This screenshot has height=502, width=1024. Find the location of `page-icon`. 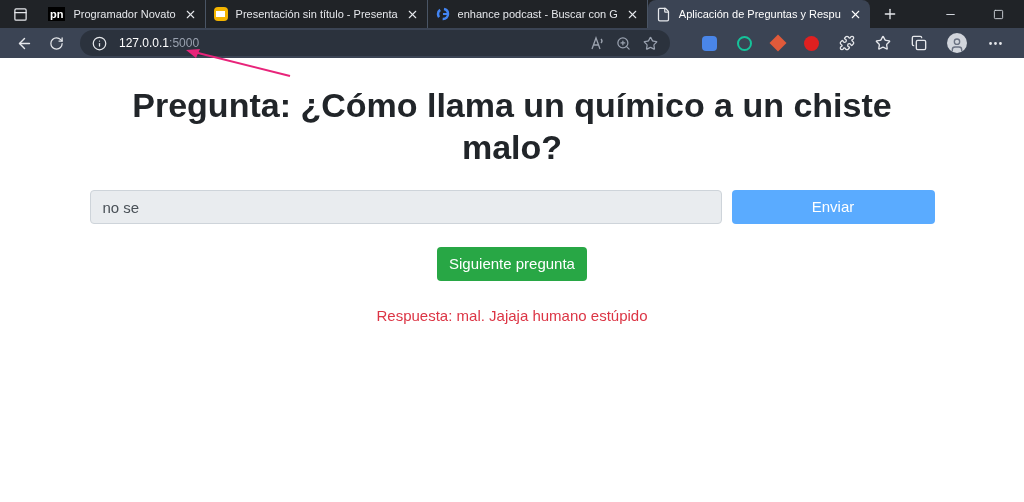

page-icon is located at coordinates (663, 14).